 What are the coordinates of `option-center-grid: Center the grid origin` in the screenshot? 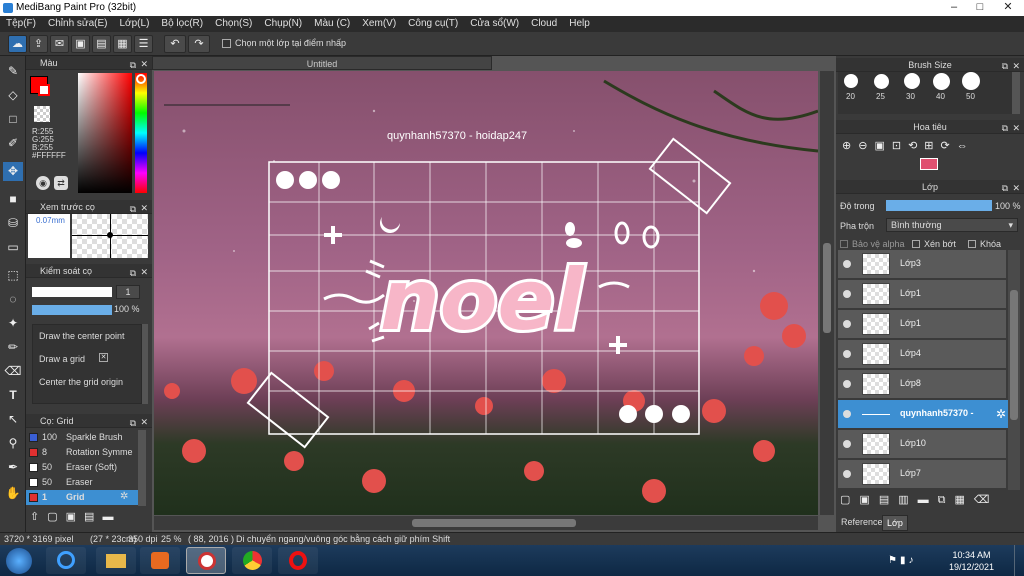 It's located at (81, 382).